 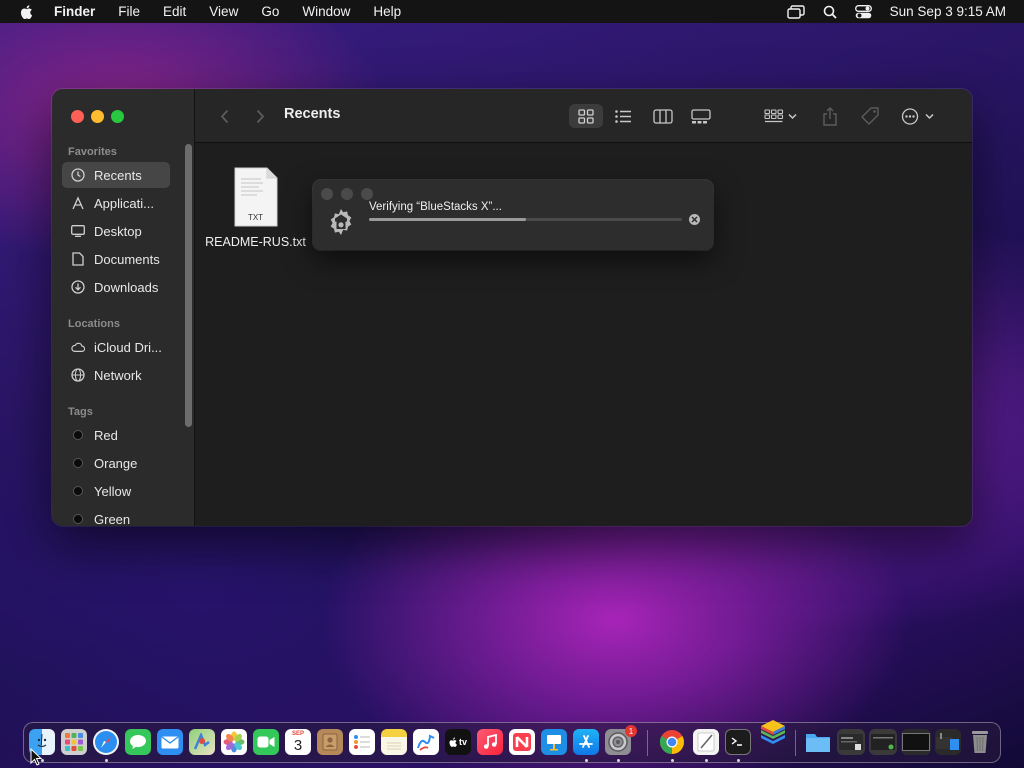 What do you see at coordinates (223, 11) in the screenshot?
I see `menu-view: View` at bounding box center [223, 11].